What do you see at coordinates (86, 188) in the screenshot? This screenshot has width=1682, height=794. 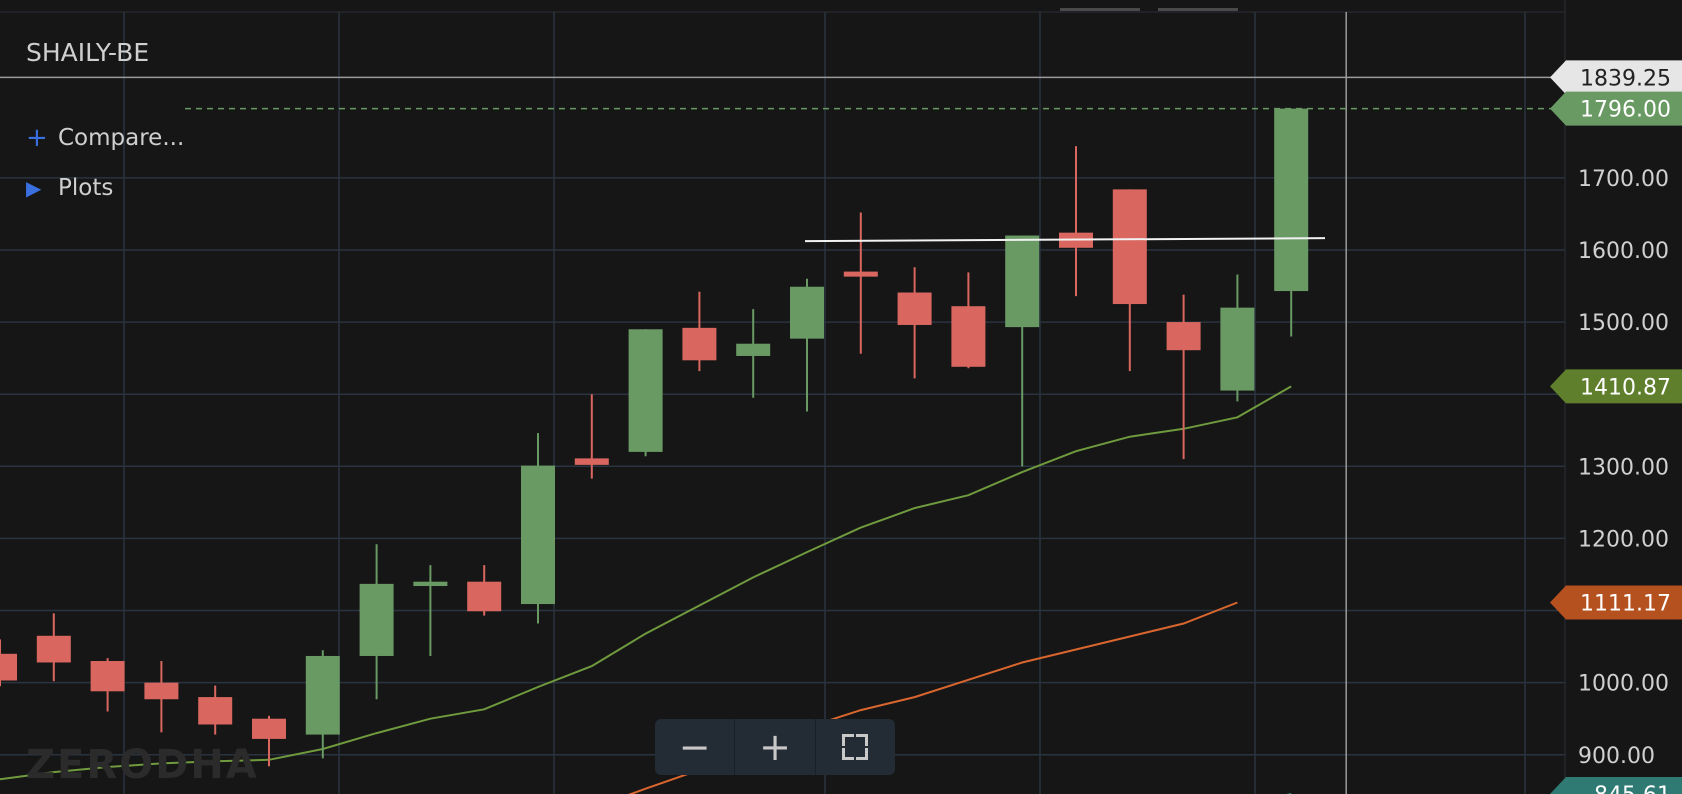 I see `plots-label: Plots` at bounding box center [86, 188].